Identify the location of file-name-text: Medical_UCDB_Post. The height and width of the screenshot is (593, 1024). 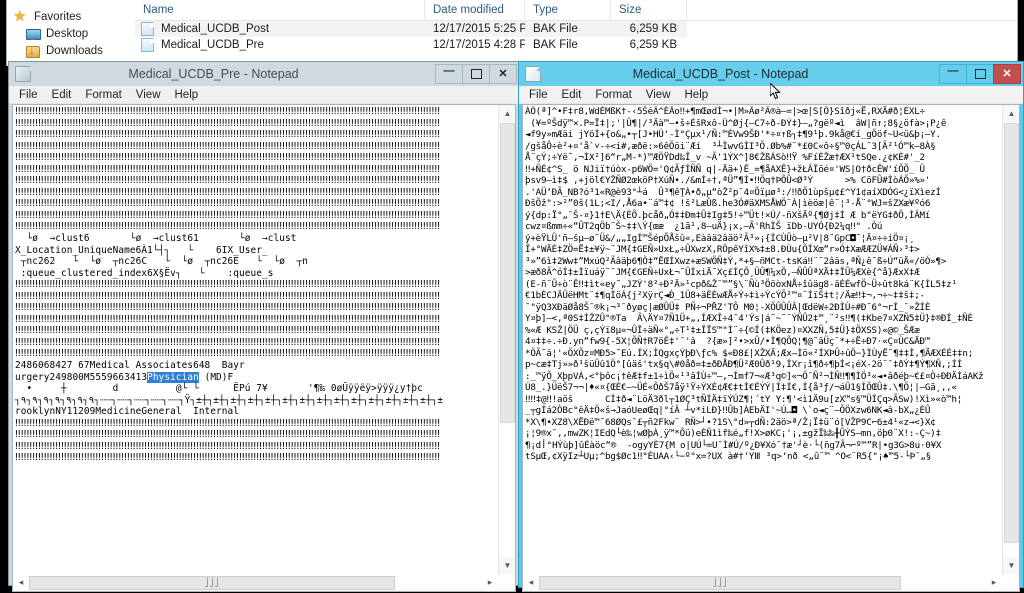
(215, 29).